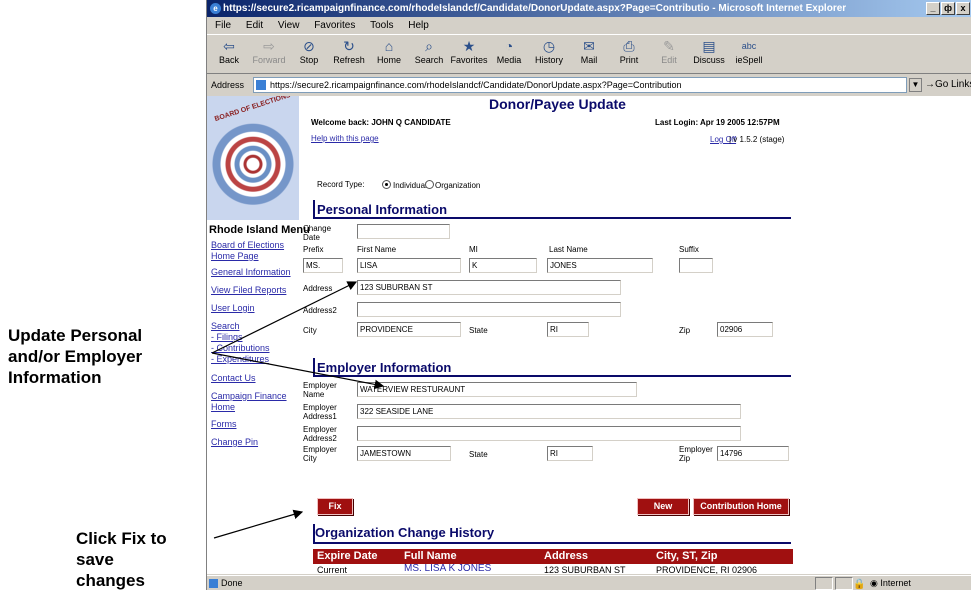  What do you see at coordinates (258, 524) in the screenshot?
I see `arrow-to-fix` at bounding box center [258, 524].